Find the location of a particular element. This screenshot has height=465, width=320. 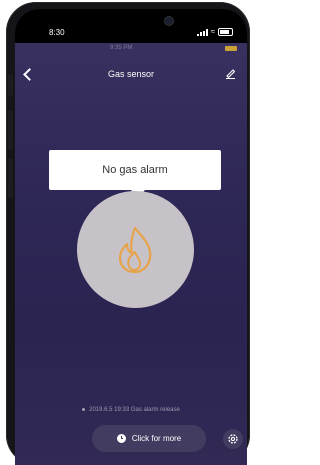

nav-bar: Gas sensor is located at coordinates (131, 77).